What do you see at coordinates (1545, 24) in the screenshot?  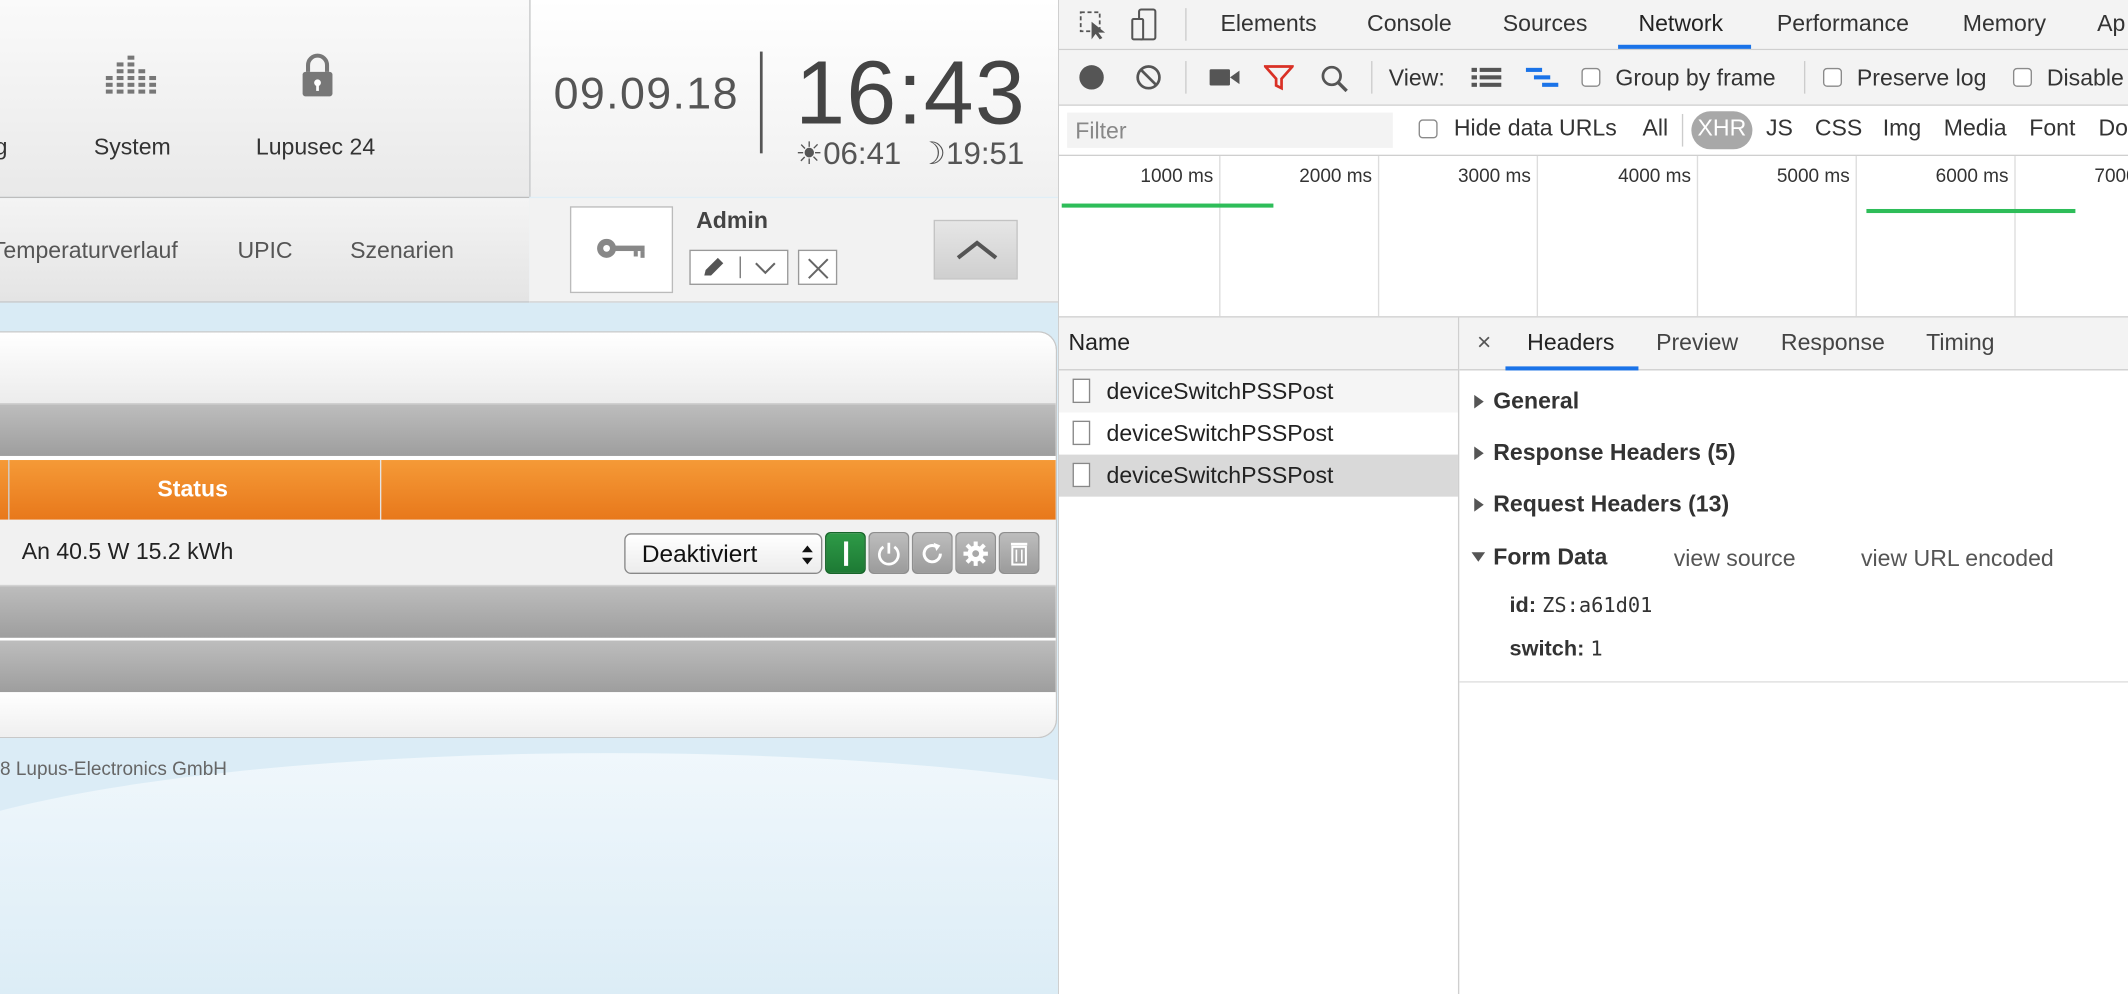 I see `tab-sources: Sources` at bounding box center [1545, 24].